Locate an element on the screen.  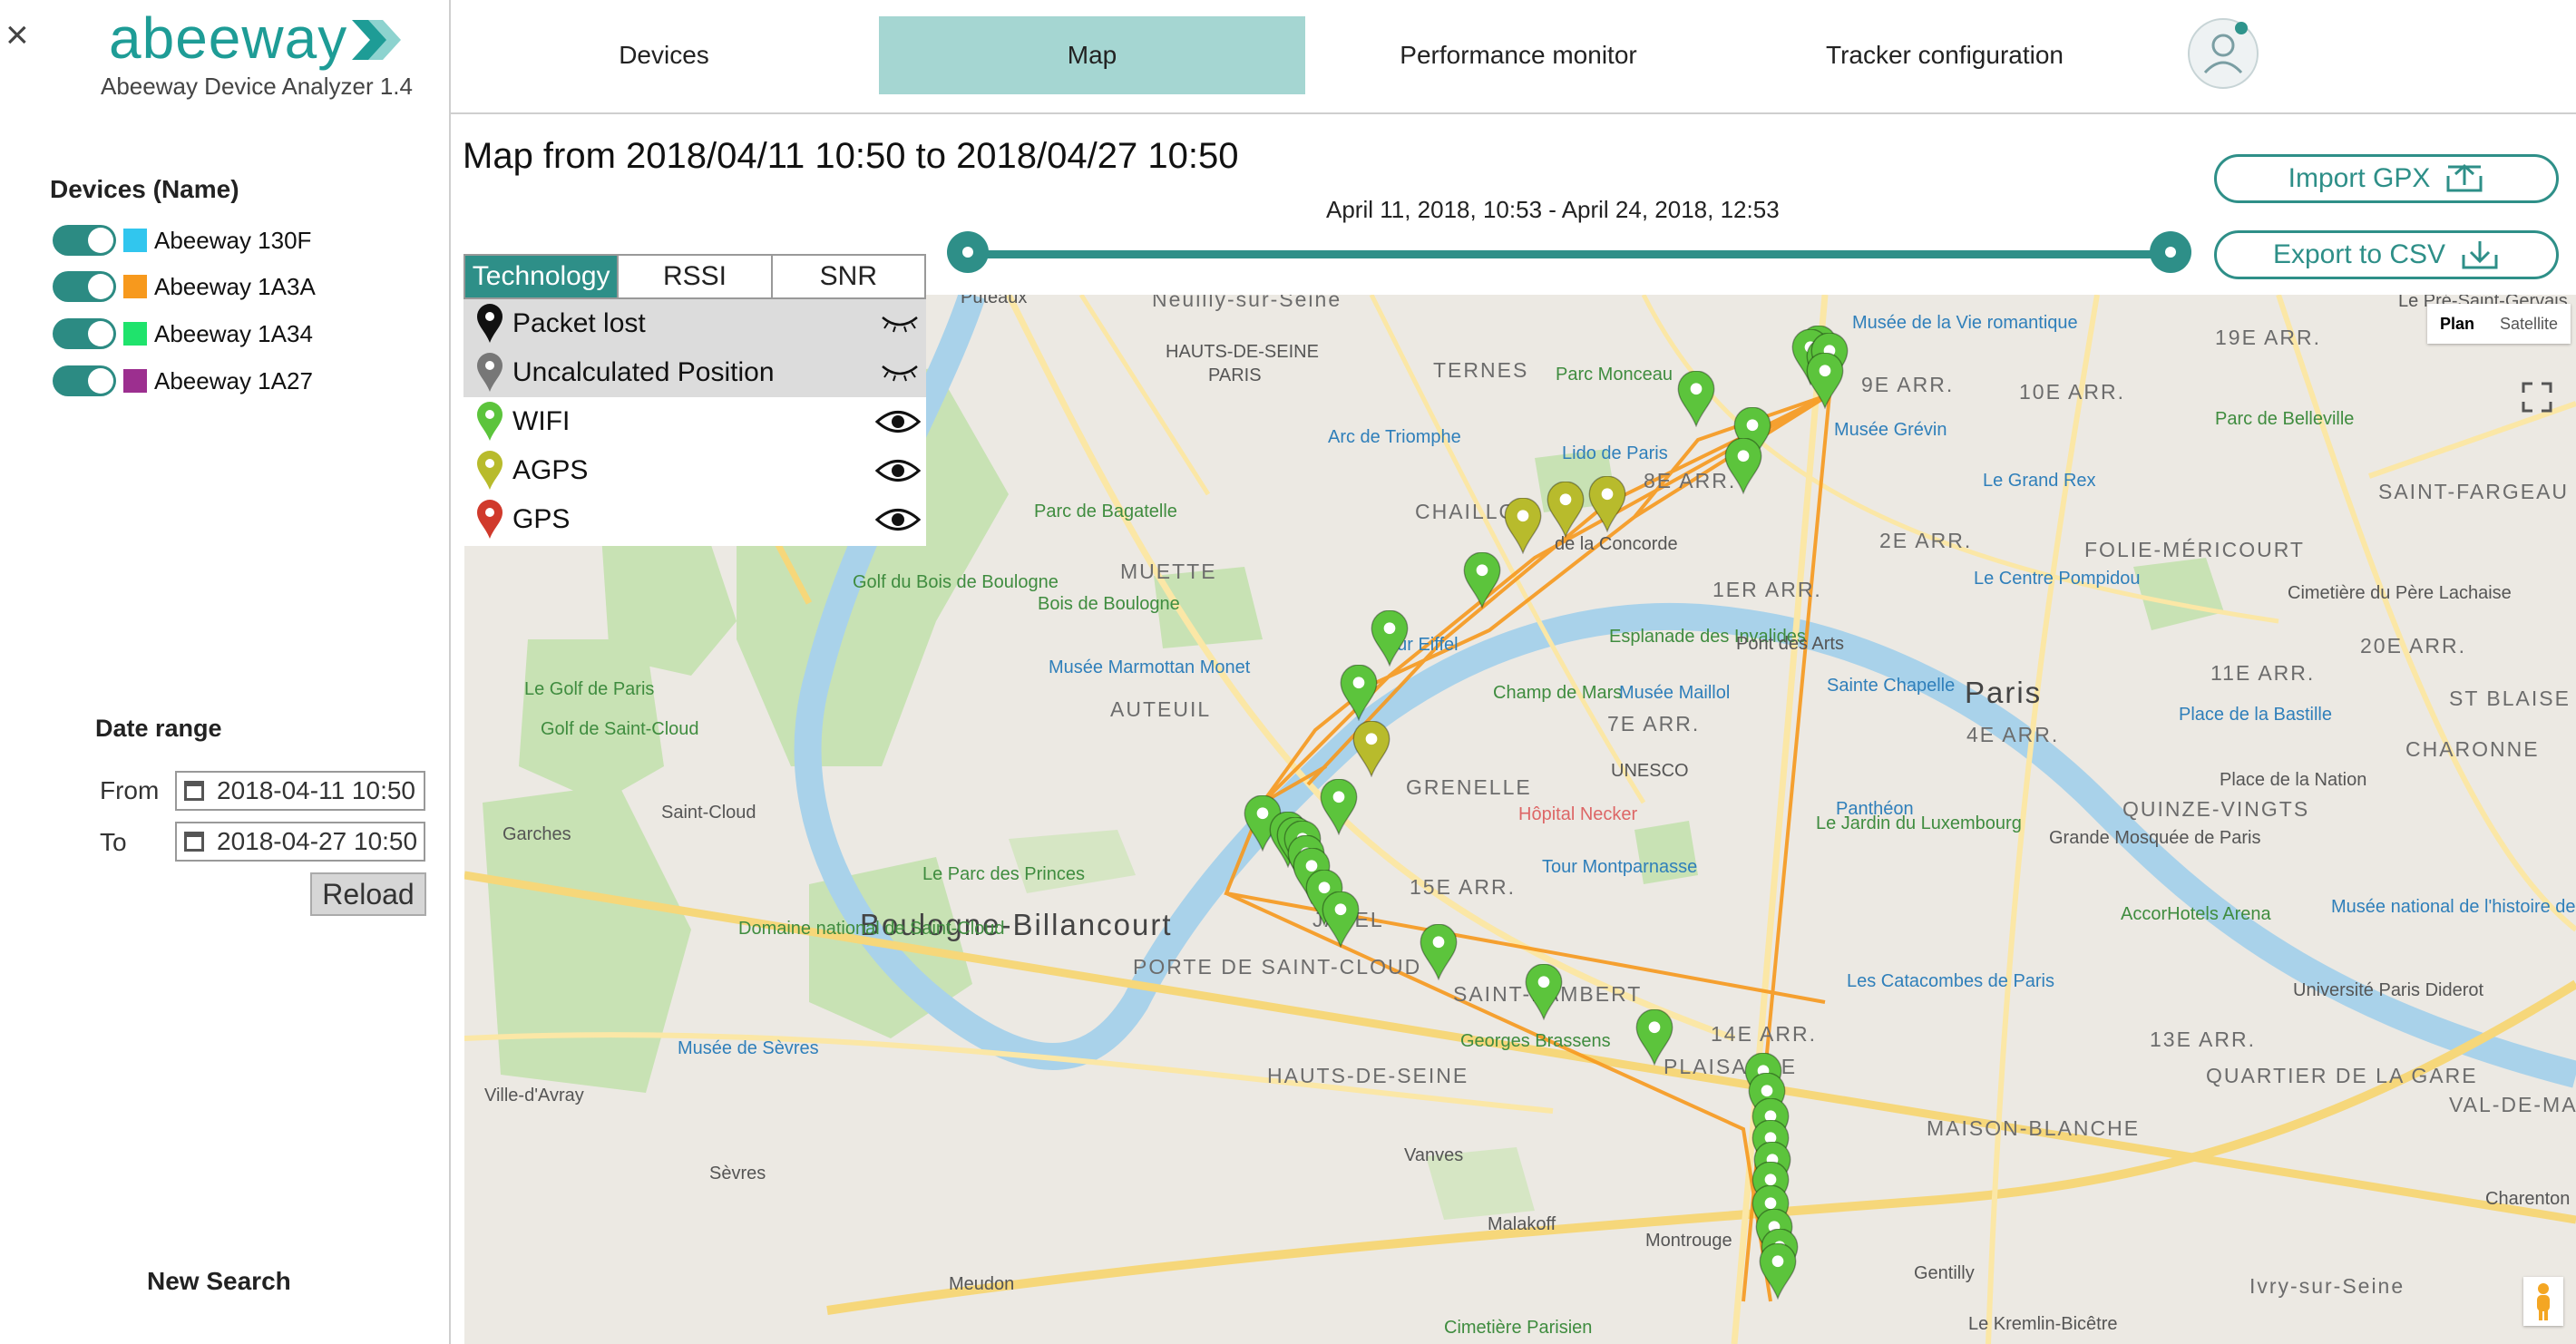
map-label: Musée de Sèvres is located at coordinates (748, 1048).